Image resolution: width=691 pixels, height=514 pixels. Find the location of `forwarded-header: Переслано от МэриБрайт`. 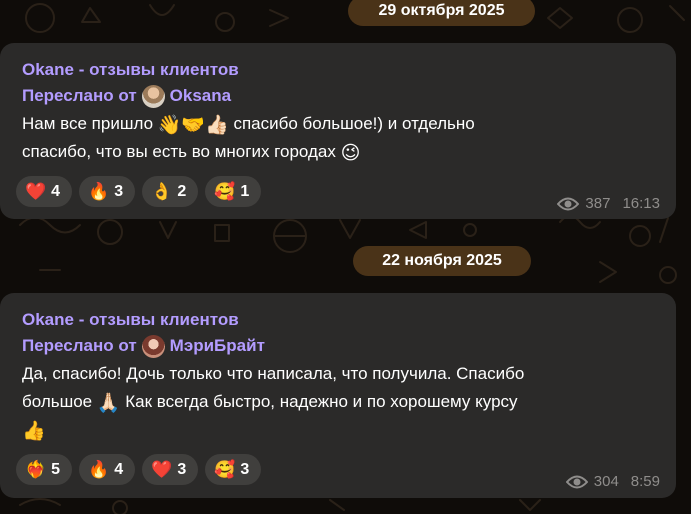

forwarded-header: Переслано от МэриБрайт is located at coordinates (349, 346).